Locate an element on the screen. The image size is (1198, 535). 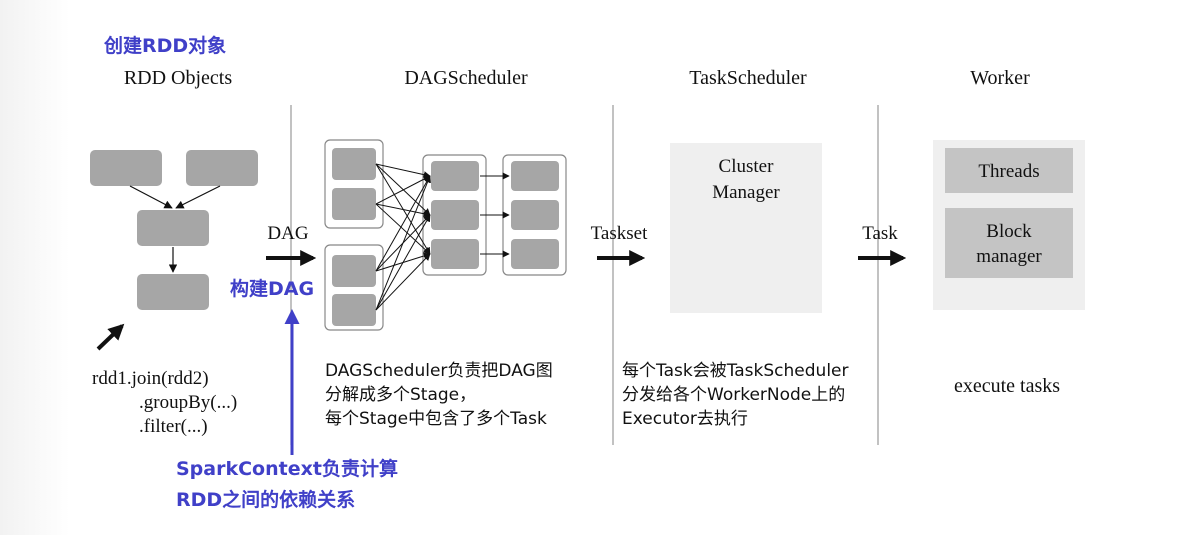
block-manager-line-1: Block is located at coordinates (1009, 231).